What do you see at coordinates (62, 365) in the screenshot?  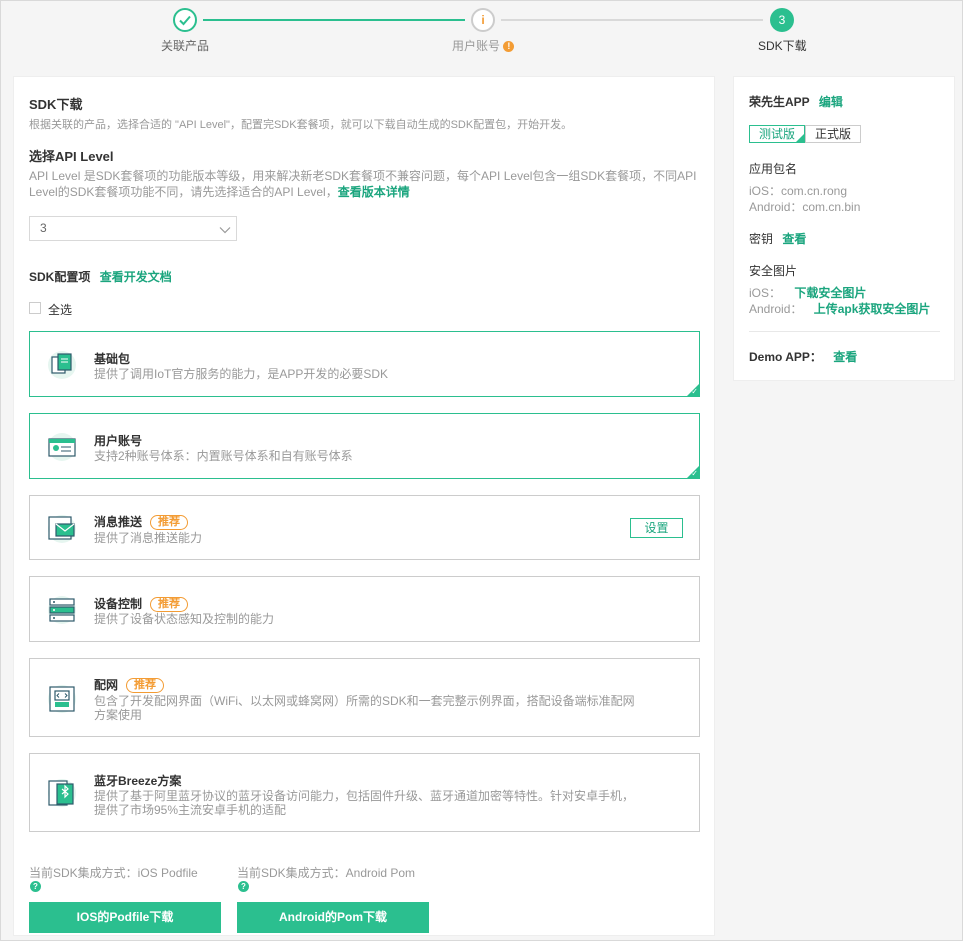 I see `base-package-icon` at bounding box center [62, 365].